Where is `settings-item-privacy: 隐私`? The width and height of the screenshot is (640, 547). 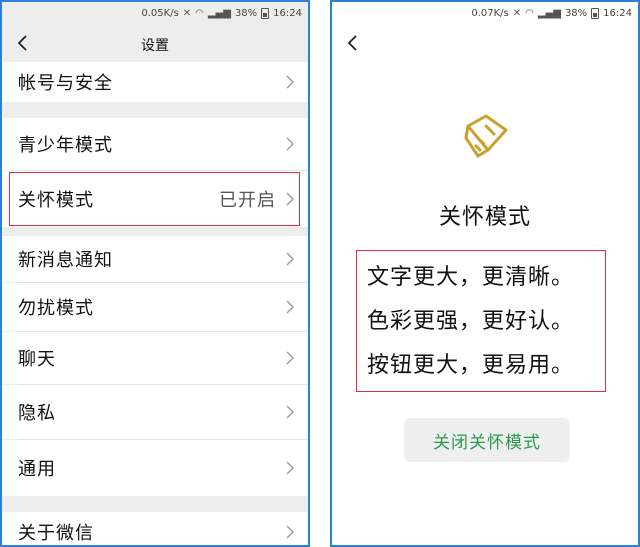
settings-item-privacy: 隐私 is located at coordinates (155, 412).